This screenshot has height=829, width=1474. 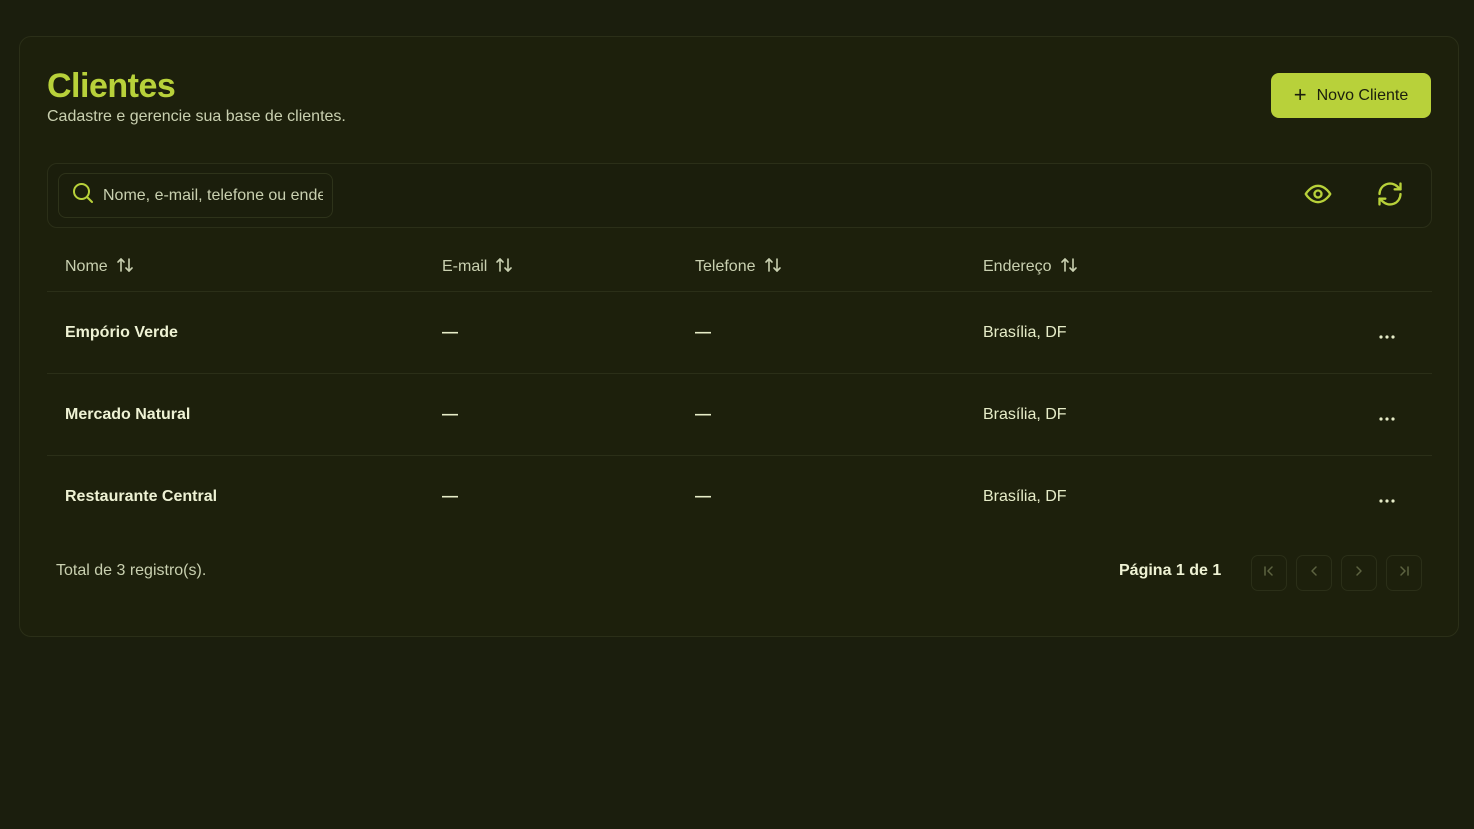 I want to click on cell-name: Mercado Natural, so click(x=128, y=414).